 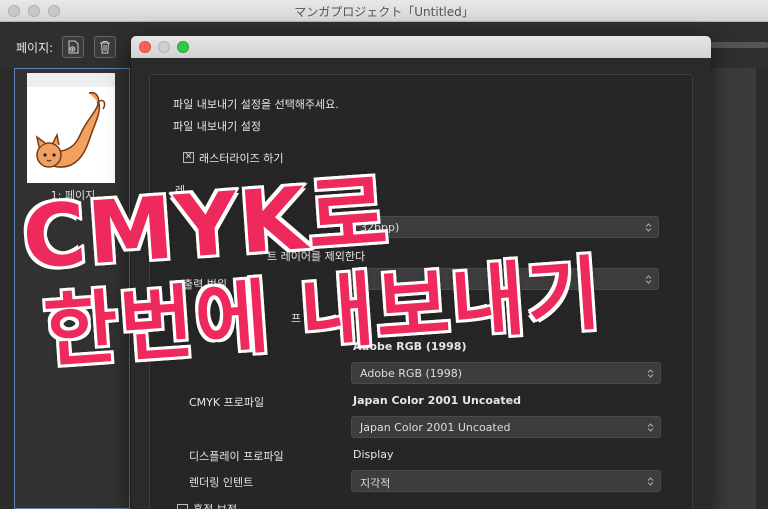 I want to click on dialog-close-button, so click(x=145, y=47).